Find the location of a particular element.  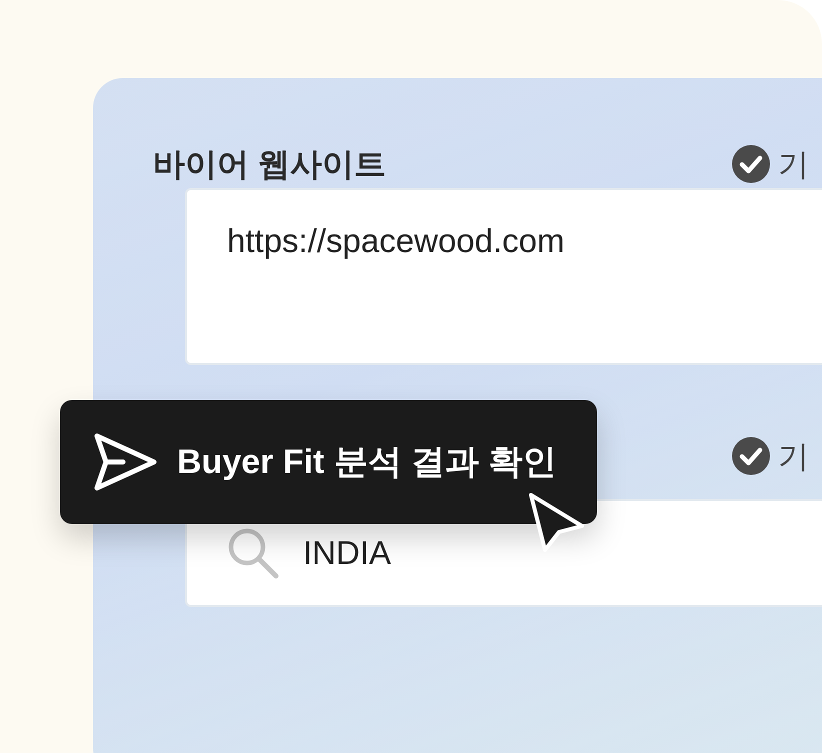

send-icon is located at coordinates (125, 462).